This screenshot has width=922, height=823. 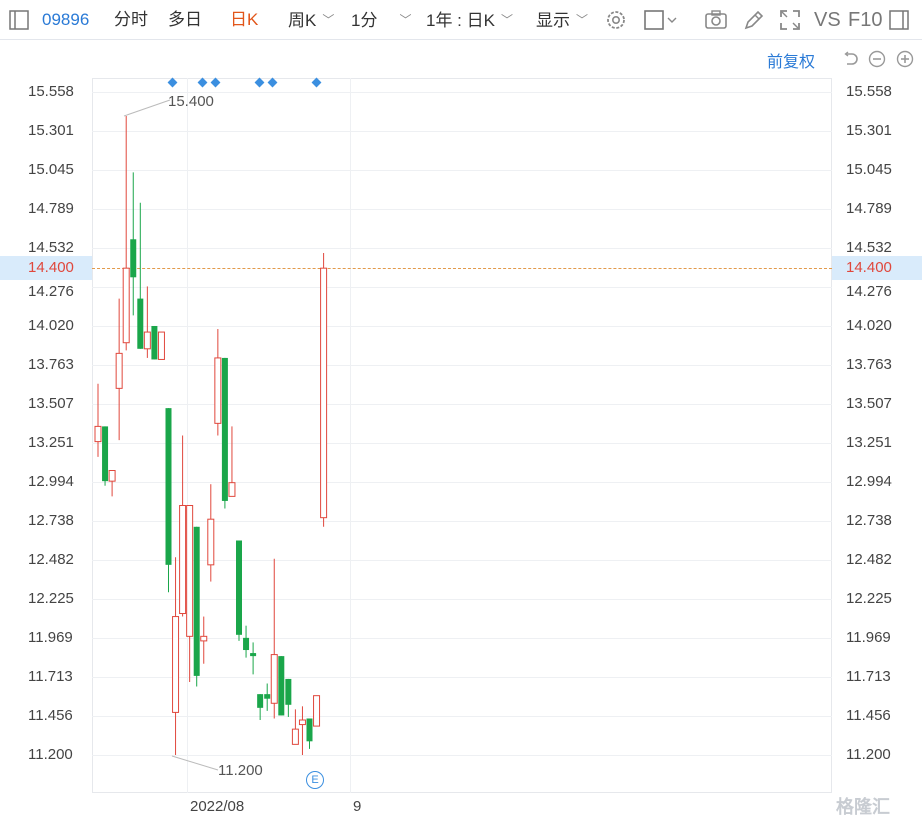 What do you see at coordinates (191, 101) in the screenshot?
I see `high-price-annotation: 15.400` at bounding box center [191, 101].